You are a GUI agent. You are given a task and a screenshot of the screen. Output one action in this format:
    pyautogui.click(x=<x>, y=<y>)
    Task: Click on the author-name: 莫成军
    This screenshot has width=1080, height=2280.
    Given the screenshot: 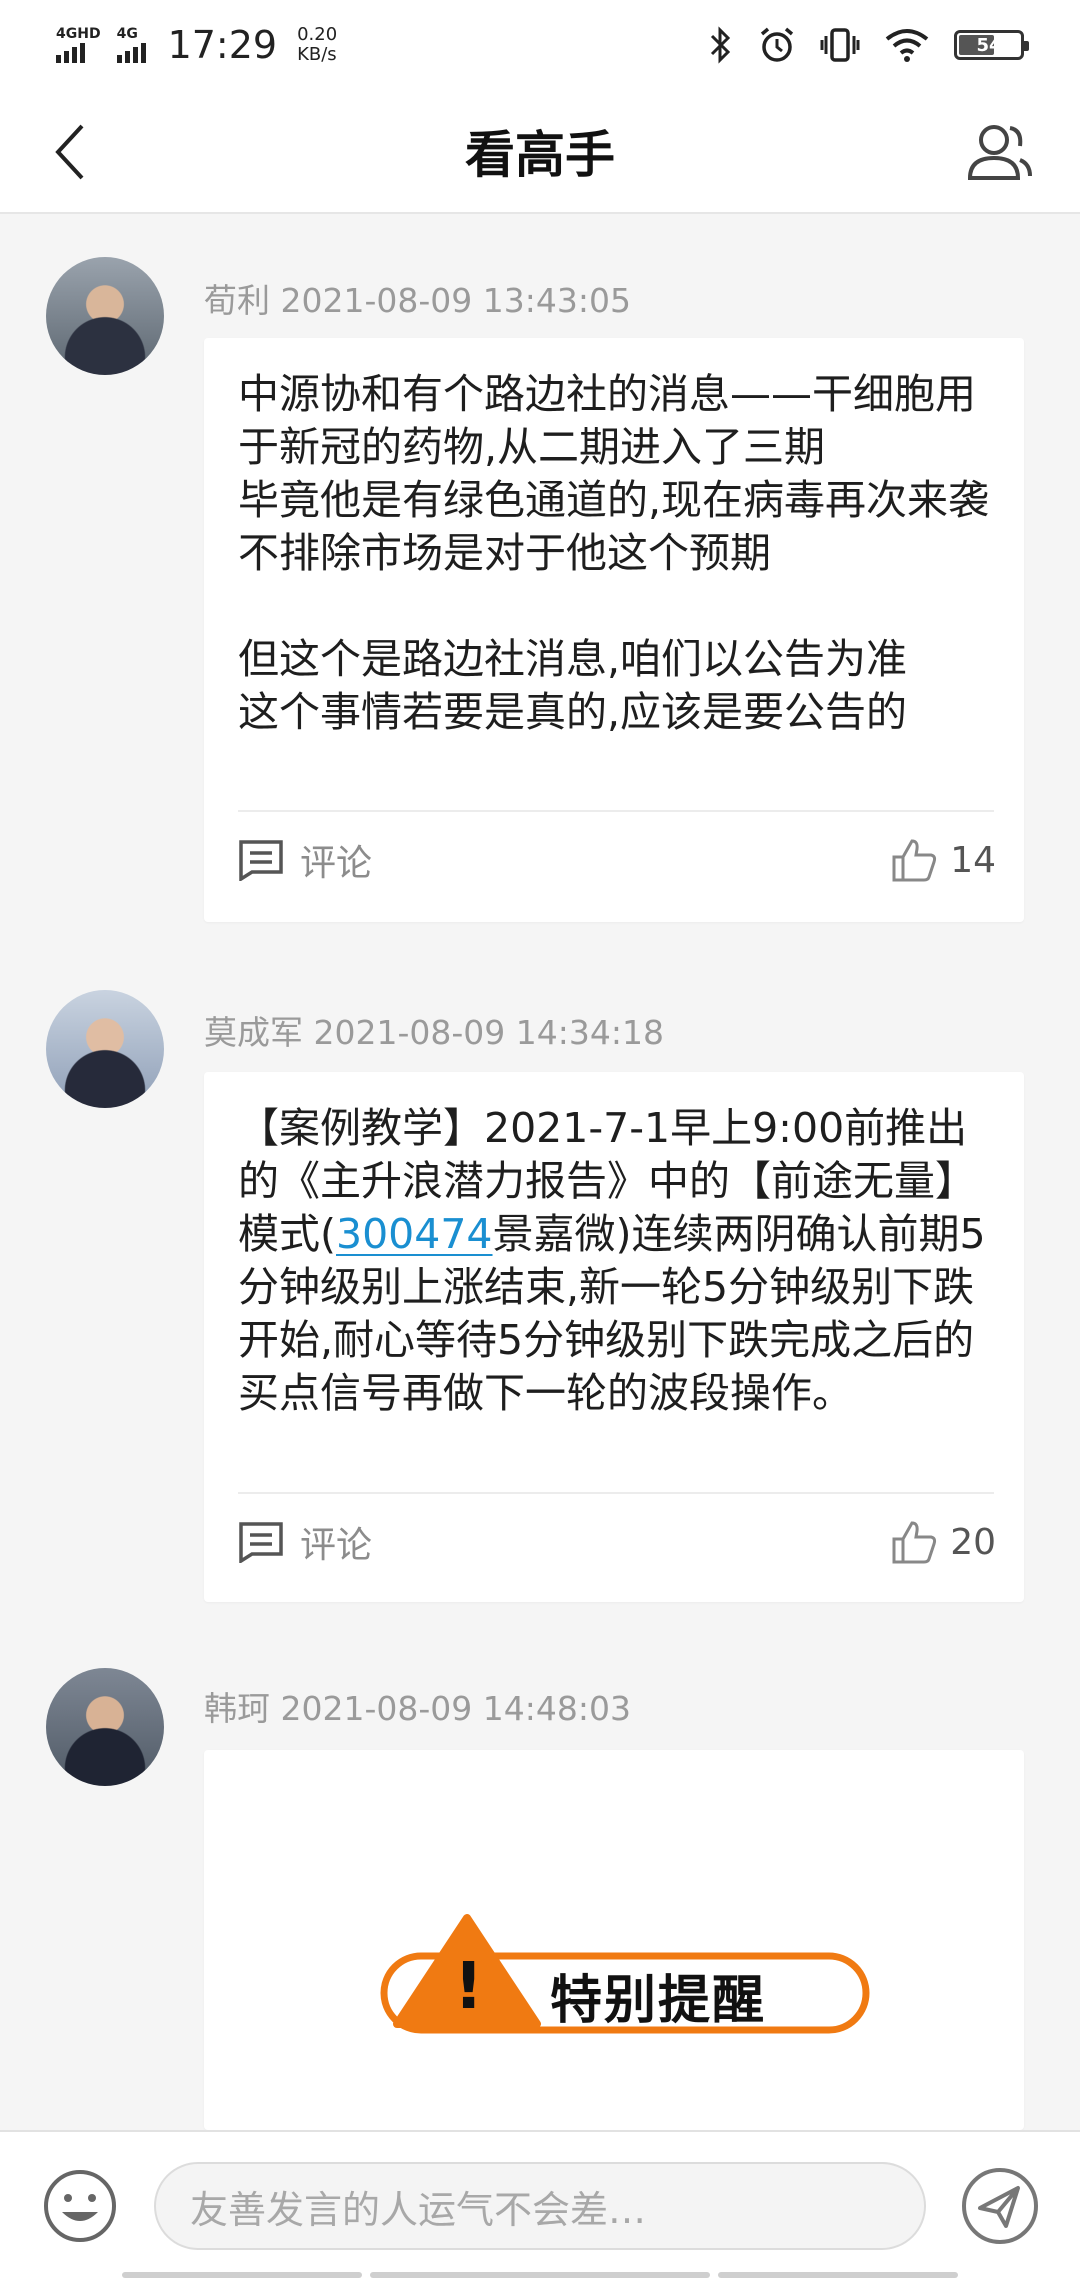 What is the action you would take?
    pyautogui.click(x=253, y=1032)
    